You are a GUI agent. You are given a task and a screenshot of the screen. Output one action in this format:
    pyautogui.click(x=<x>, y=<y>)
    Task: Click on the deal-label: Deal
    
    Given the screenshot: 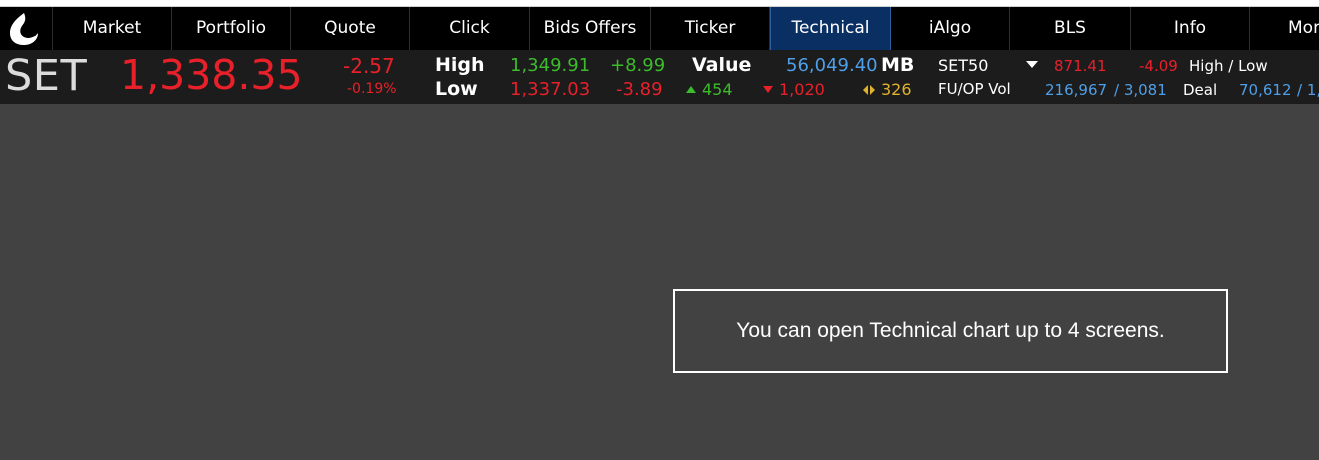 What is the action you would take?
    pyautogui.click(x=1200, y=90)
    